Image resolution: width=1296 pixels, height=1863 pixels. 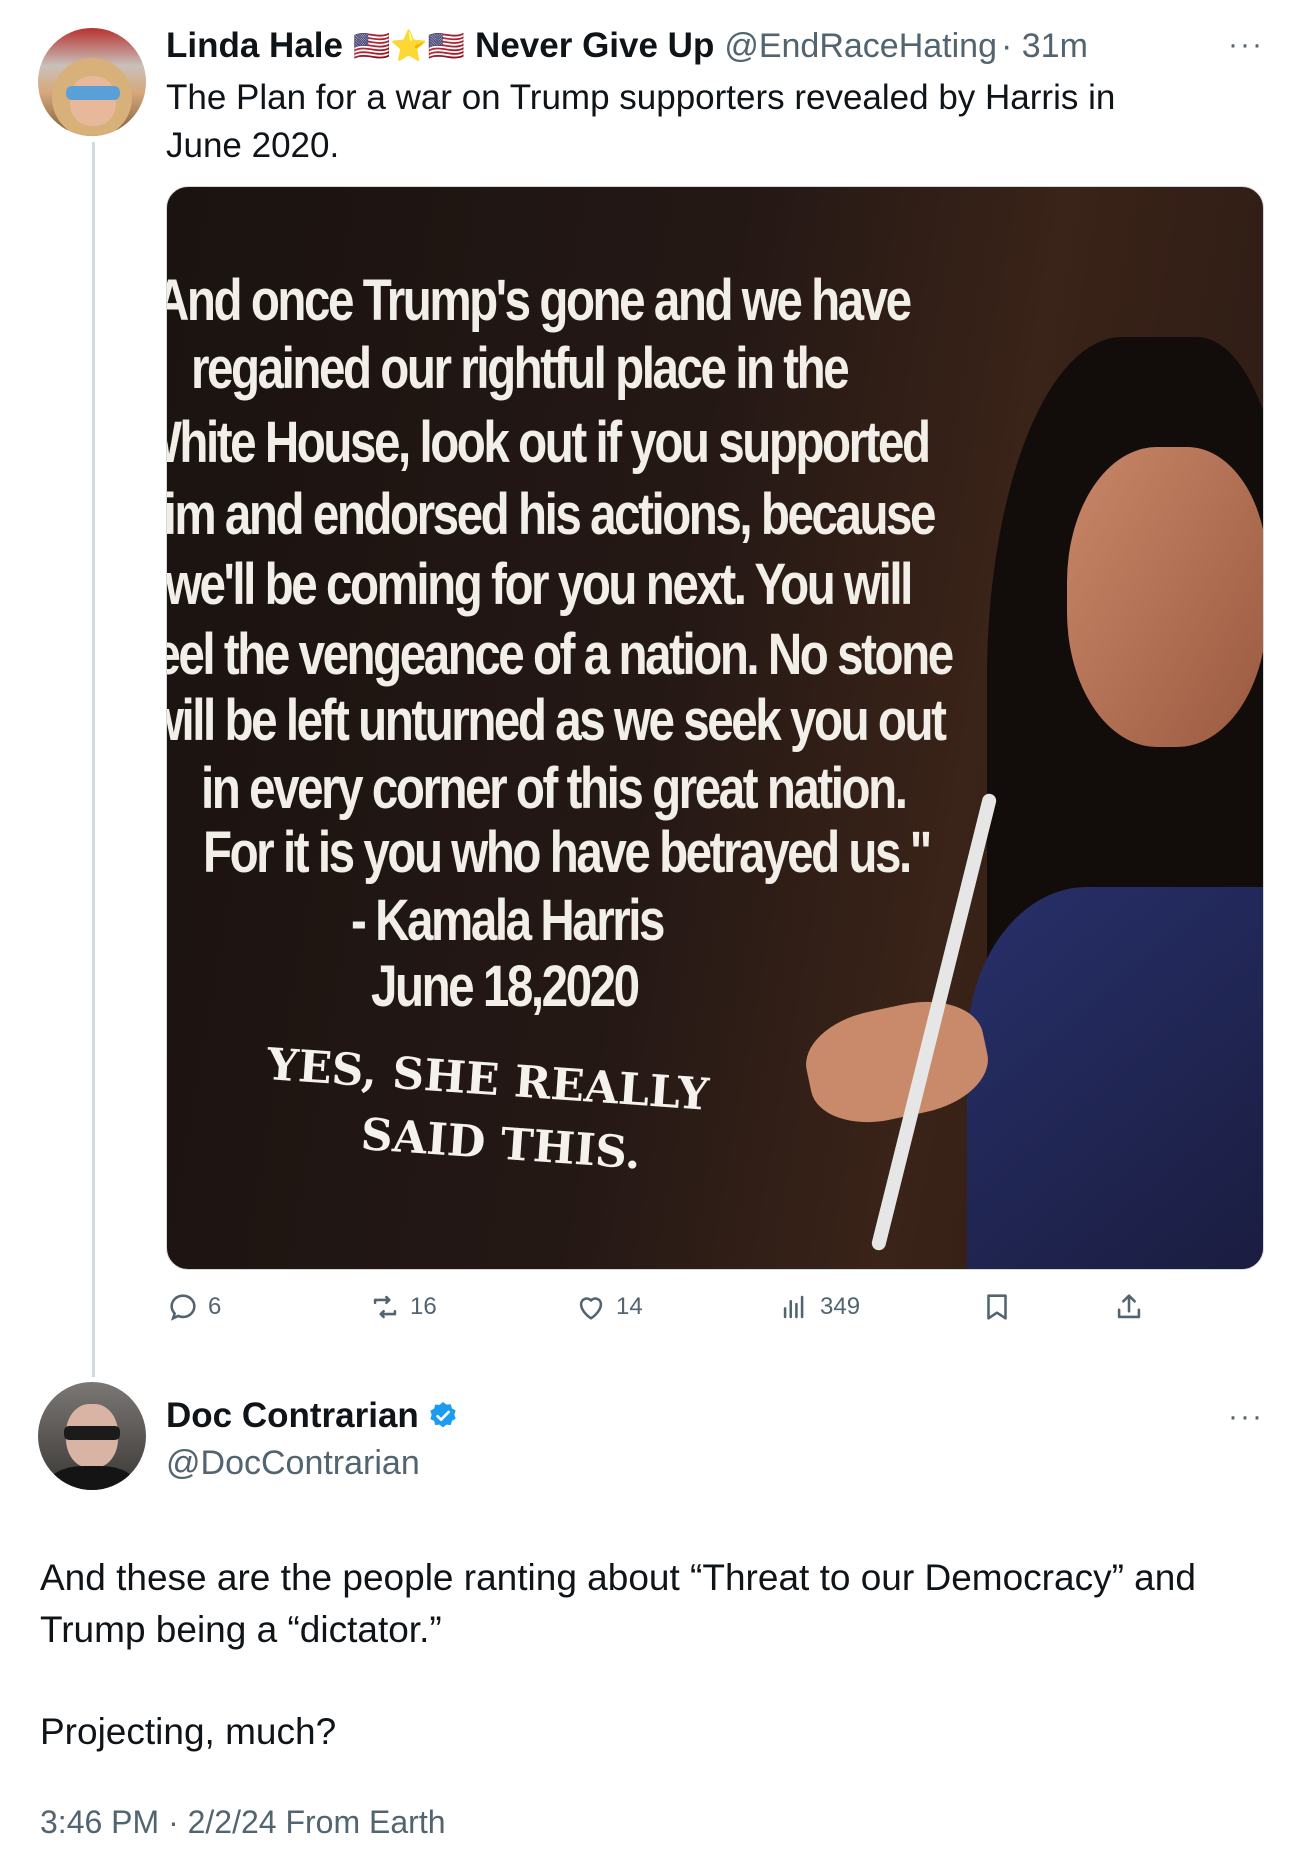 What do you see at coordinates (183, 1307) in the screenshot?
I see `reply-icon` at bounding box center [183, 1307].